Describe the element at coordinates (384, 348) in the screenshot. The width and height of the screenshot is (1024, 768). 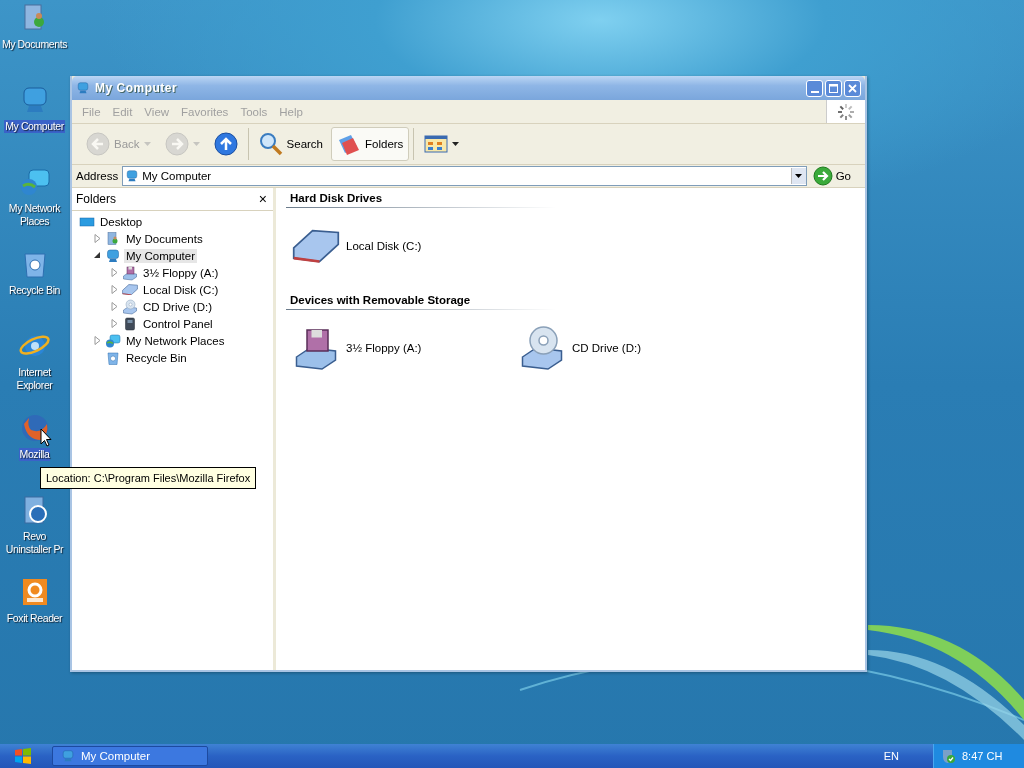
I see `drive-item: 3½ Floppy (A:)` at that location.